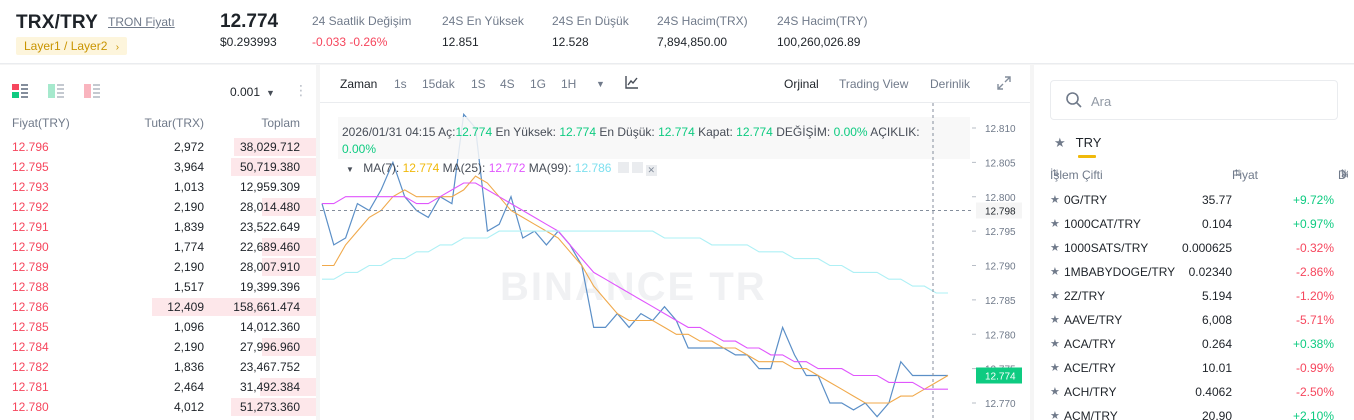  Describe the element at coordinates (158, 307) in the screenshot. I see `orderbook-ask-row: 12.786 12,409 158,661.474` at that location.